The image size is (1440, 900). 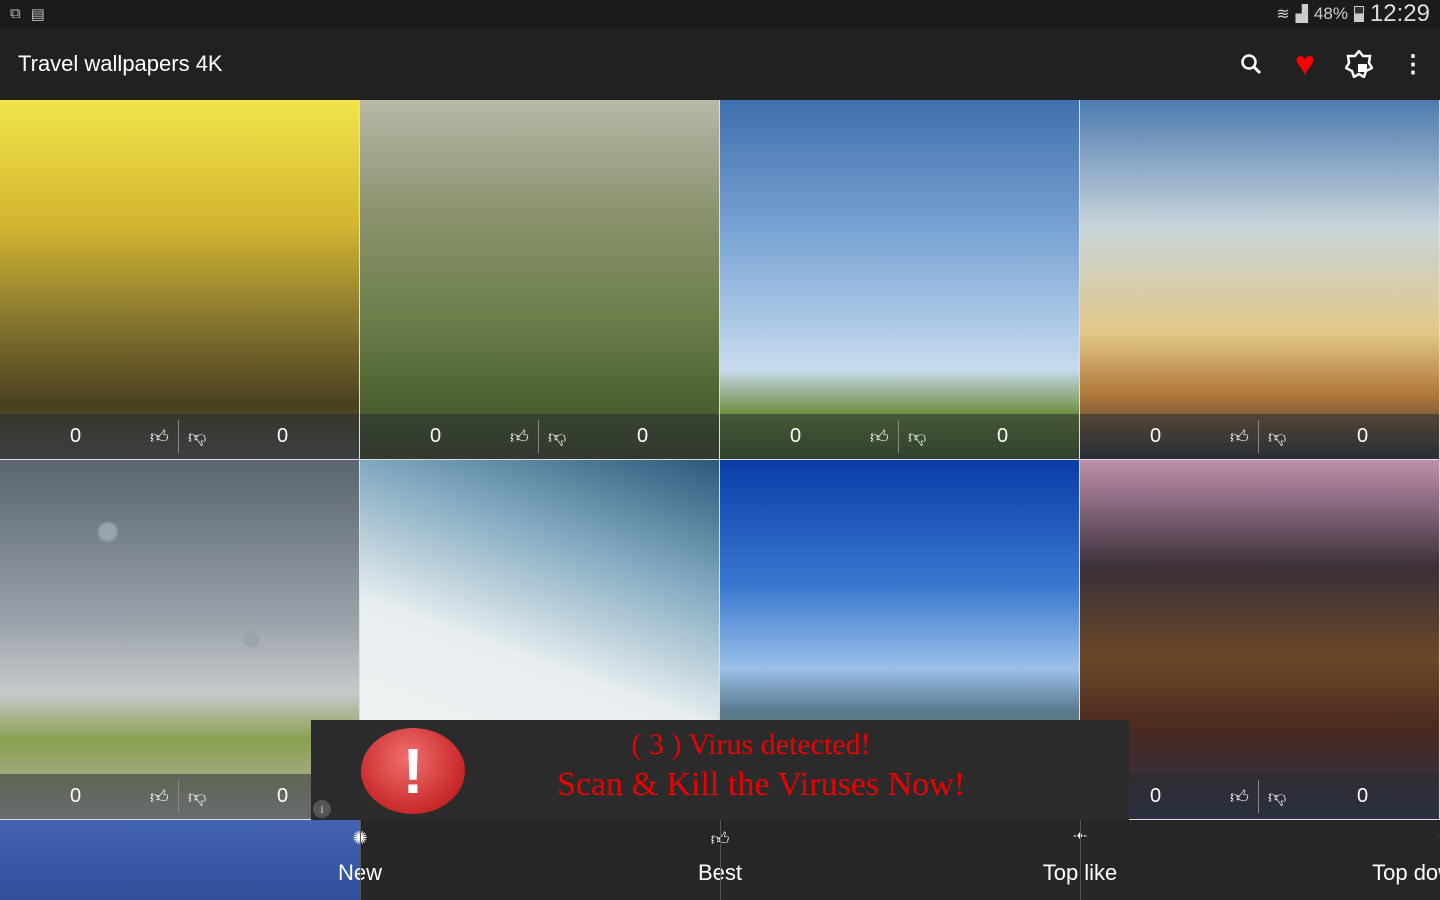 I want to click on clock: 12:29, so click(x=1399, y=13).